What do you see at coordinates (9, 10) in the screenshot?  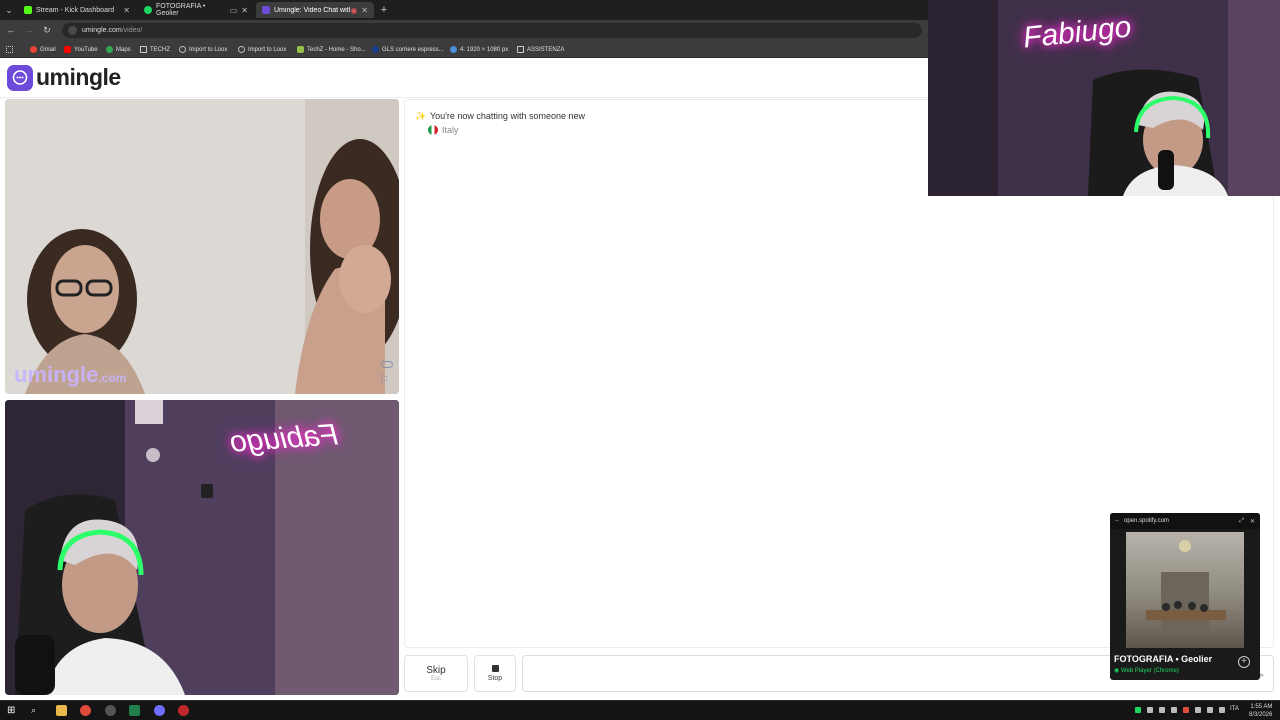 I see `tab-list-dropdown-icon: ⌄` at bounding box center [9, 10].